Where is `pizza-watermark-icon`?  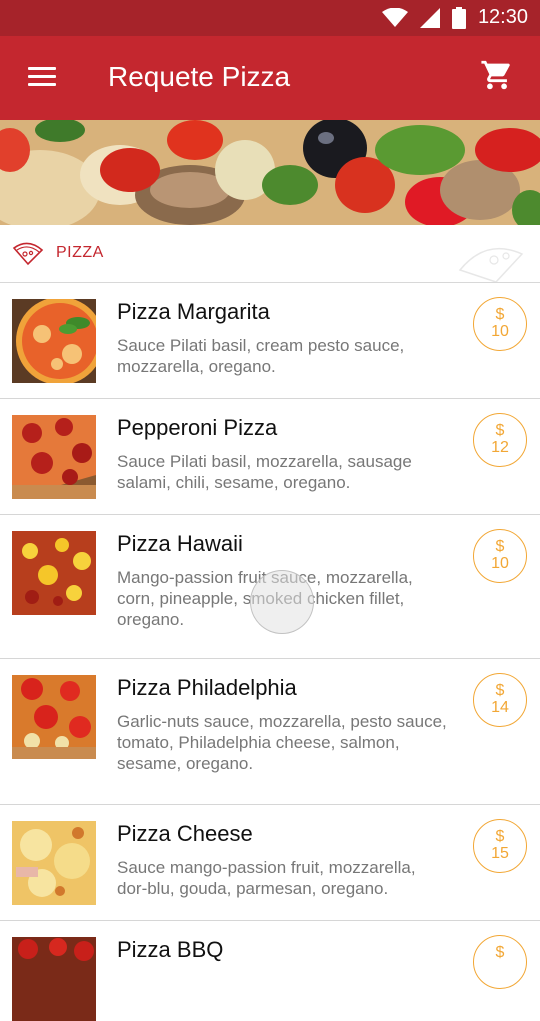
pizza-watermark-icon is located at coordinates (491, 264).